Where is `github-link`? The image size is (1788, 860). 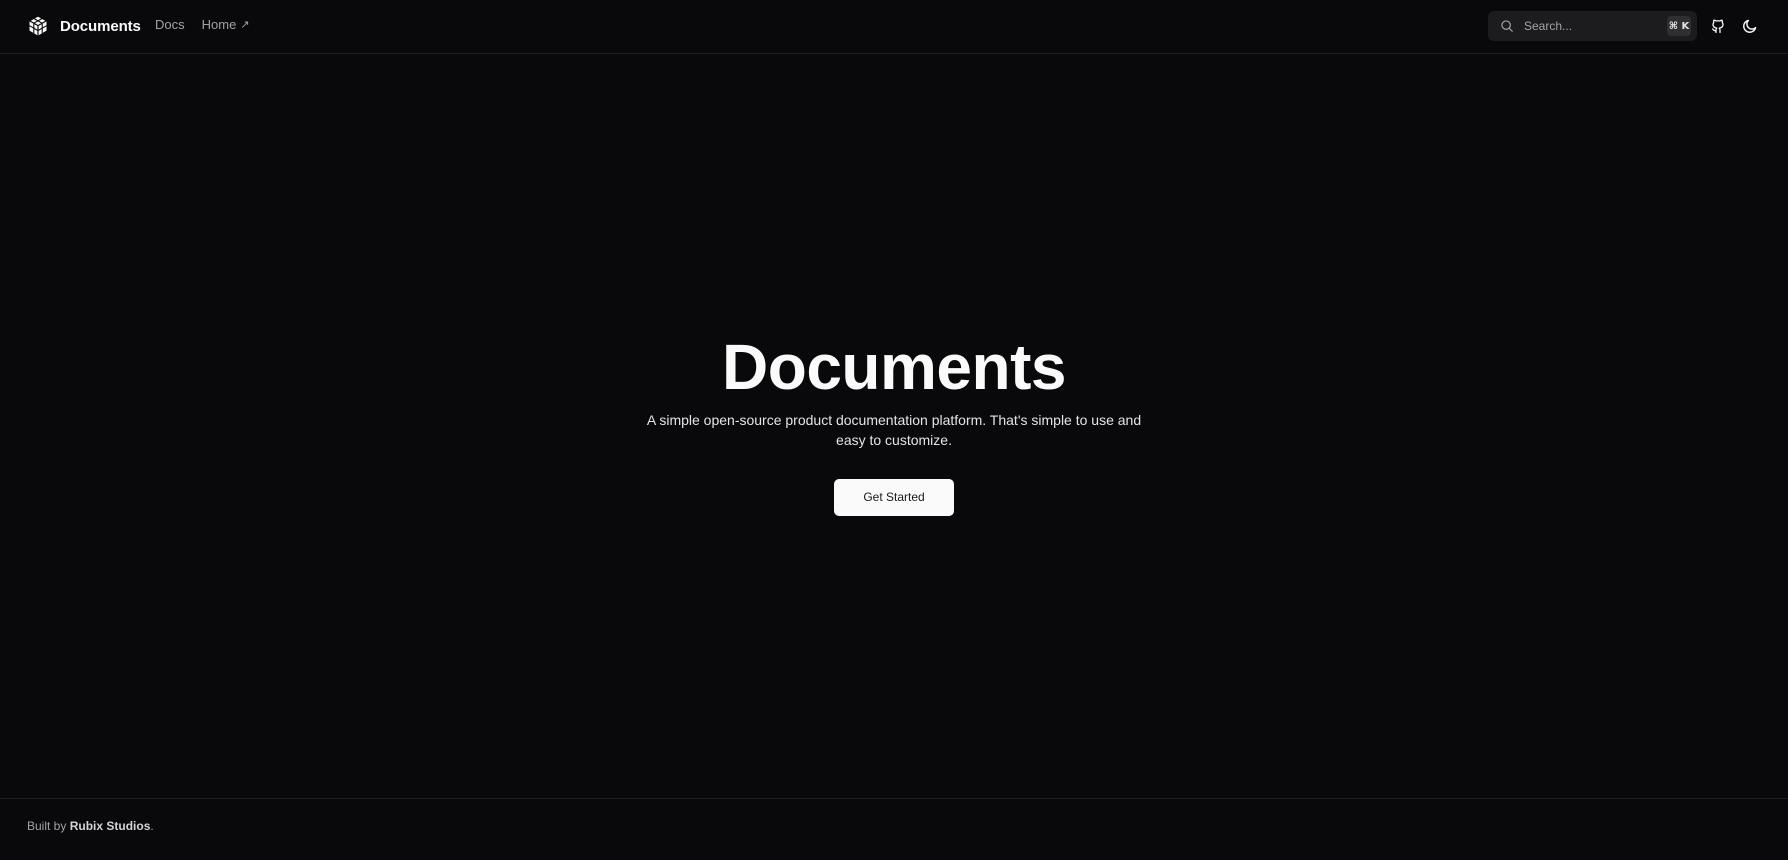 github-link is located at coordinates (1718, 26).